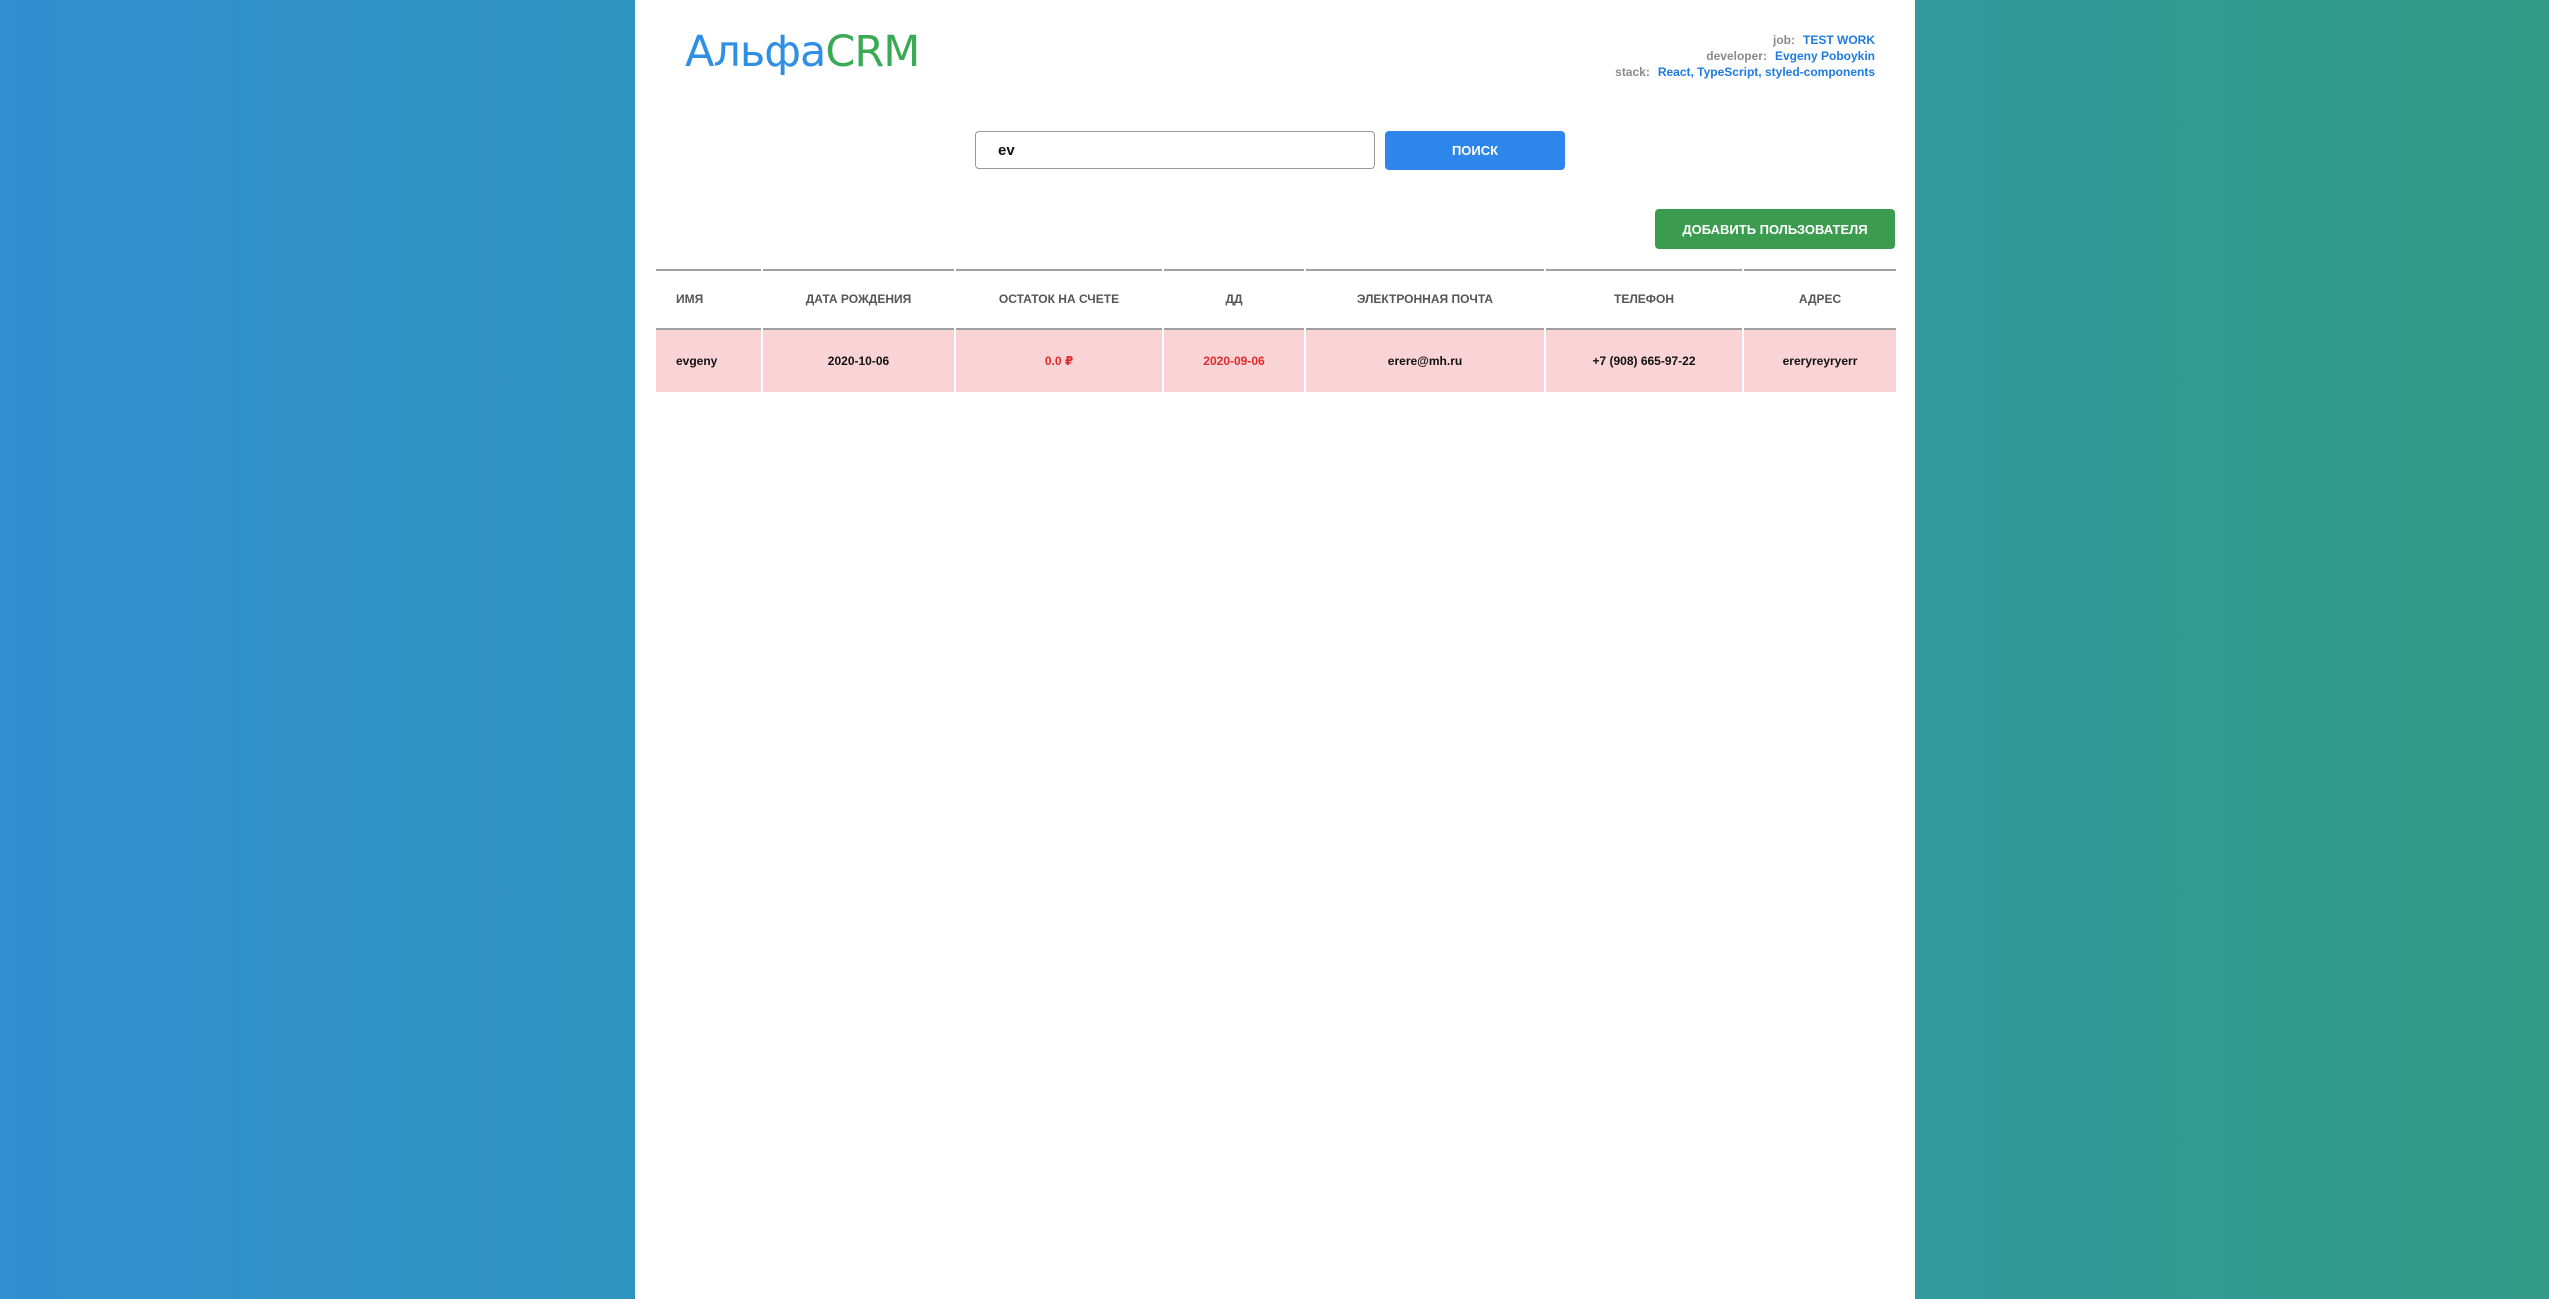 This screenshot has height=1299, width=2549. I want to click on meta-job-value: TEST WORK, so click(1839, 40).